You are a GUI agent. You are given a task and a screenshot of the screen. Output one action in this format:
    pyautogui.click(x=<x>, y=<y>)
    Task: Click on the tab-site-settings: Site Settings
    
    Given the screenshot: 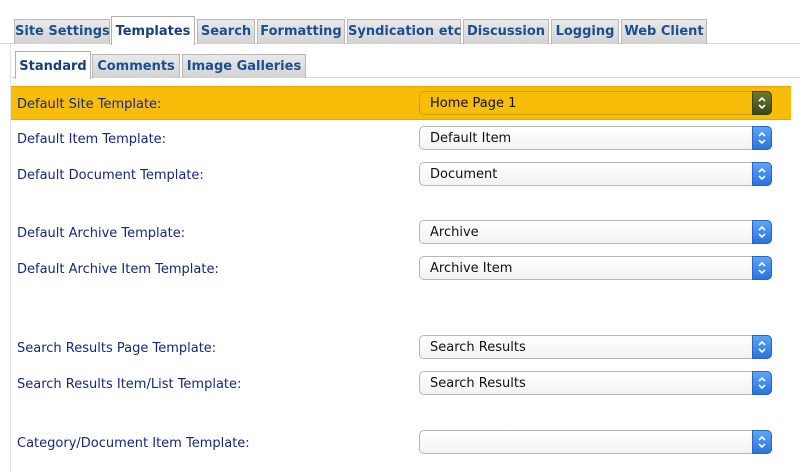 What is the action you would take?
    pyautogui.click(x=62, y=31)
    